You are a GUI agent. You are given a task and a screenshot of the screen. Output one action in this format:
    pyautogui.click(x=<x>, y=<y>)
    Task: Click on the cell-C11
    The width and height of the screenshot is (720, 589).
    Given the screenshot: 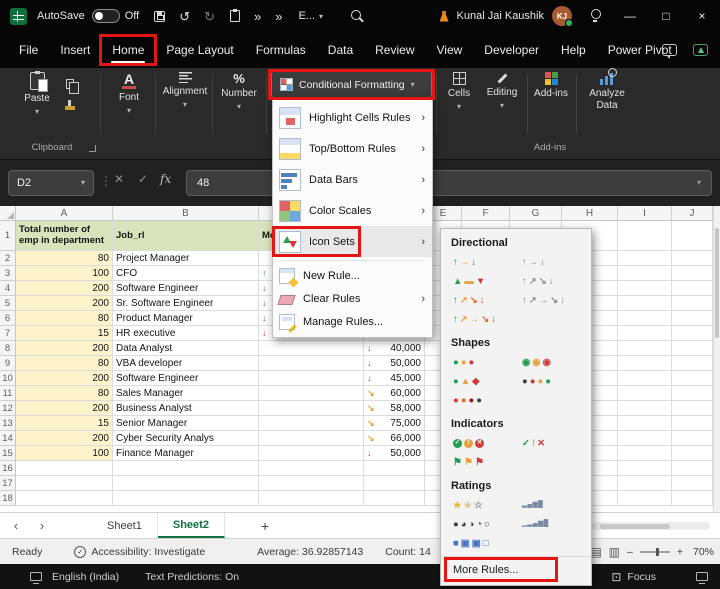 What is the action you would take?
    pyautogui.click(x=311, y=393)
    